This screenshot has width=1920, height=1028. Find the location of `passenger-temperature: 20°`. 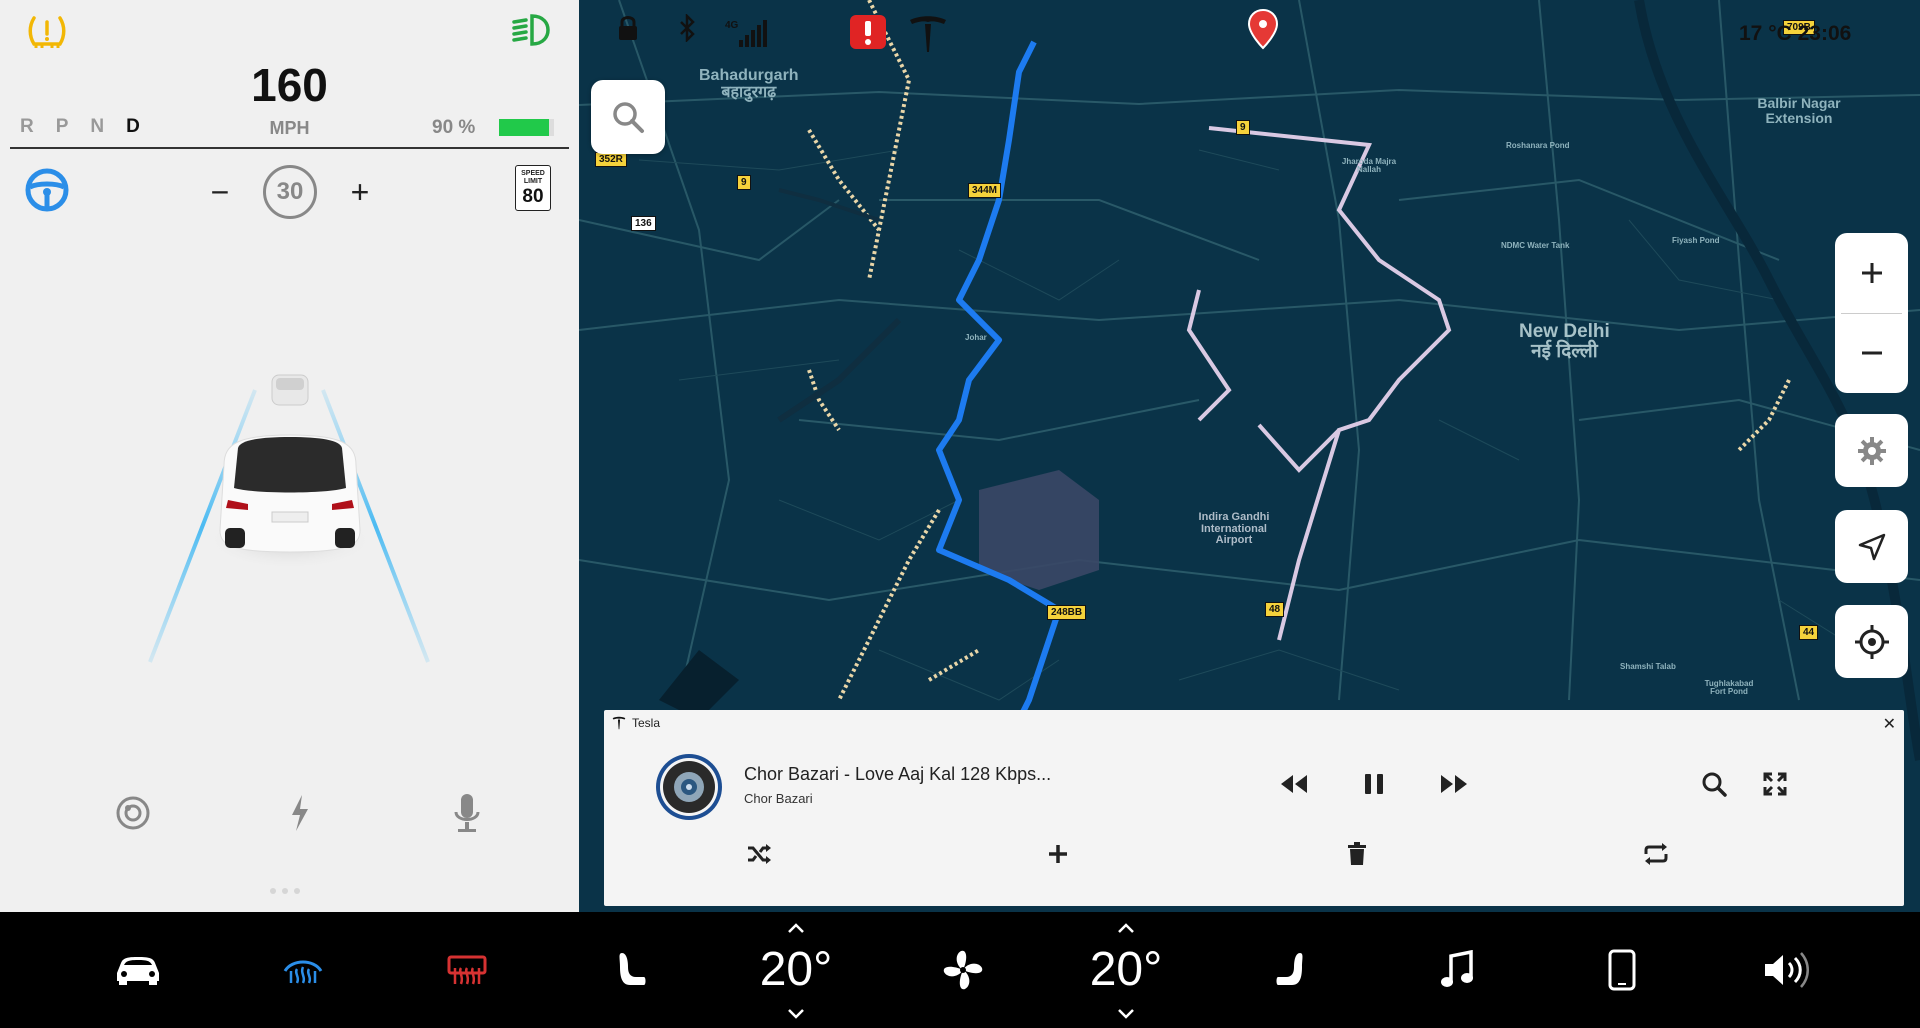

passenger-temperature: 20° is located at coordinates (1126, 970).